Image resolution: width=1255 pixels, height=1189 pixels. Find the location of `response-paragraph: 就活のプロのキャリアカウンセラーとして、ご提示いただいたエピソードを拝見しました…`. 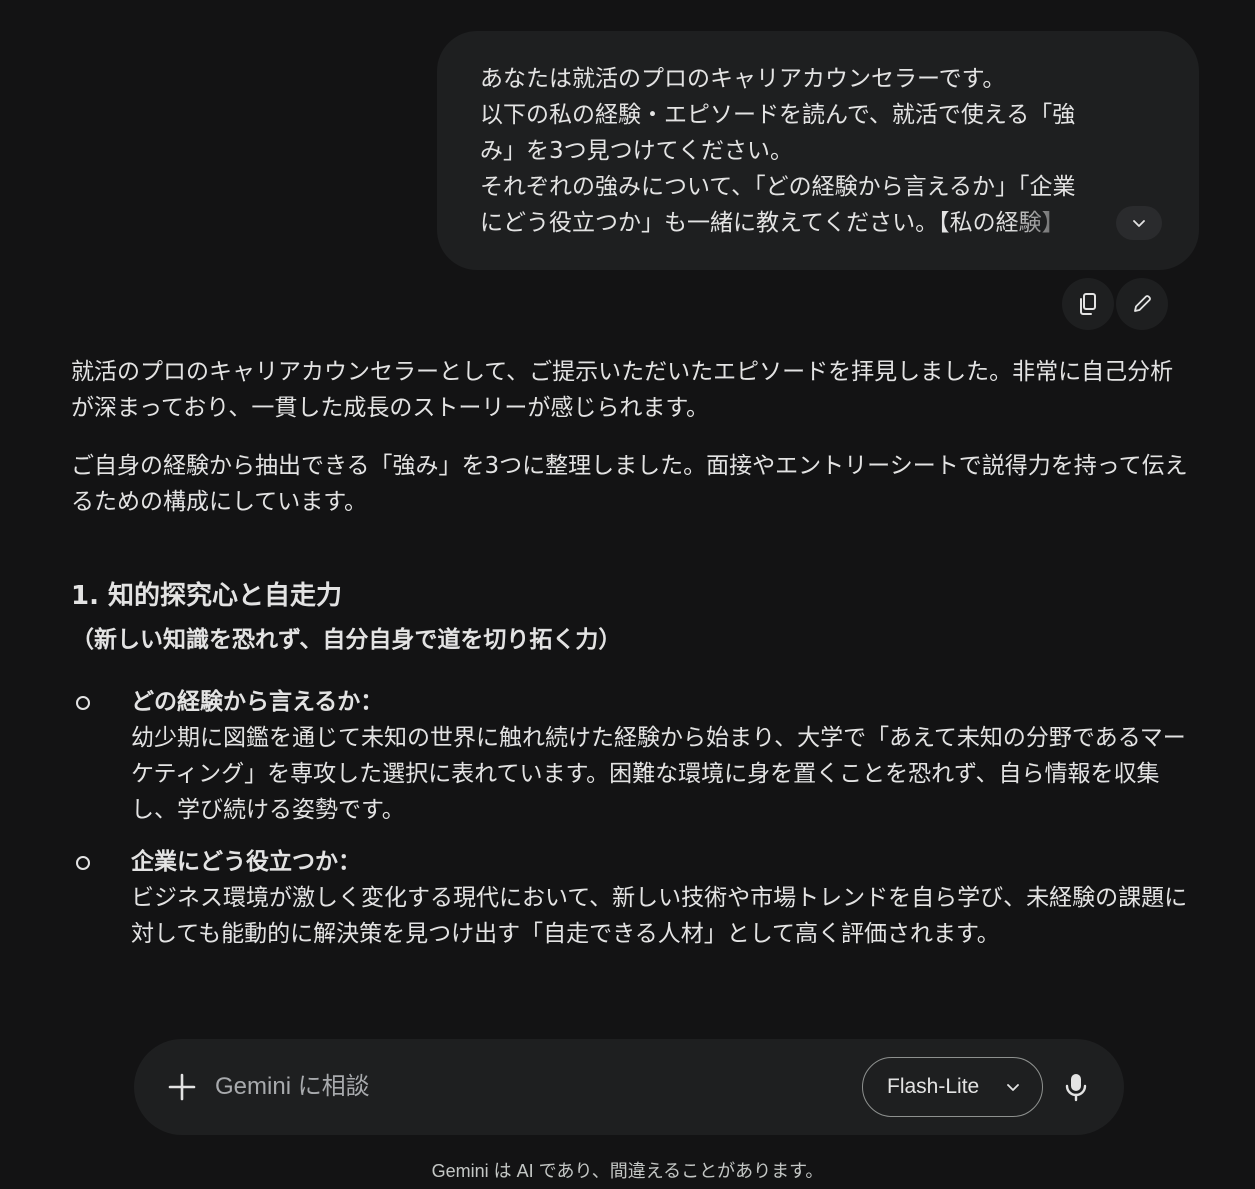

response-paragraph: 就活のプロのキャリアカウンセラーとして、ご提示いただいたエピソードを拝見しました… is located at coordinates (622, 390).